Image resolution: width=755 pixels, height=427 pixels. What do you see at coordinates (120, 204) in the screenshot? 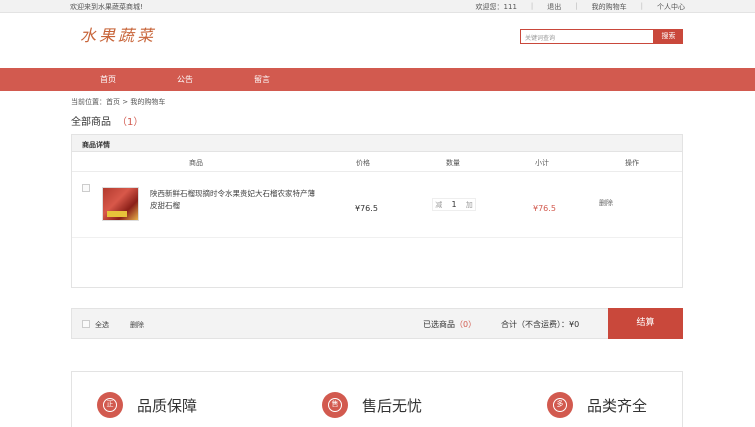
I see `product-thumbnail` at bounding box center [120, 204].